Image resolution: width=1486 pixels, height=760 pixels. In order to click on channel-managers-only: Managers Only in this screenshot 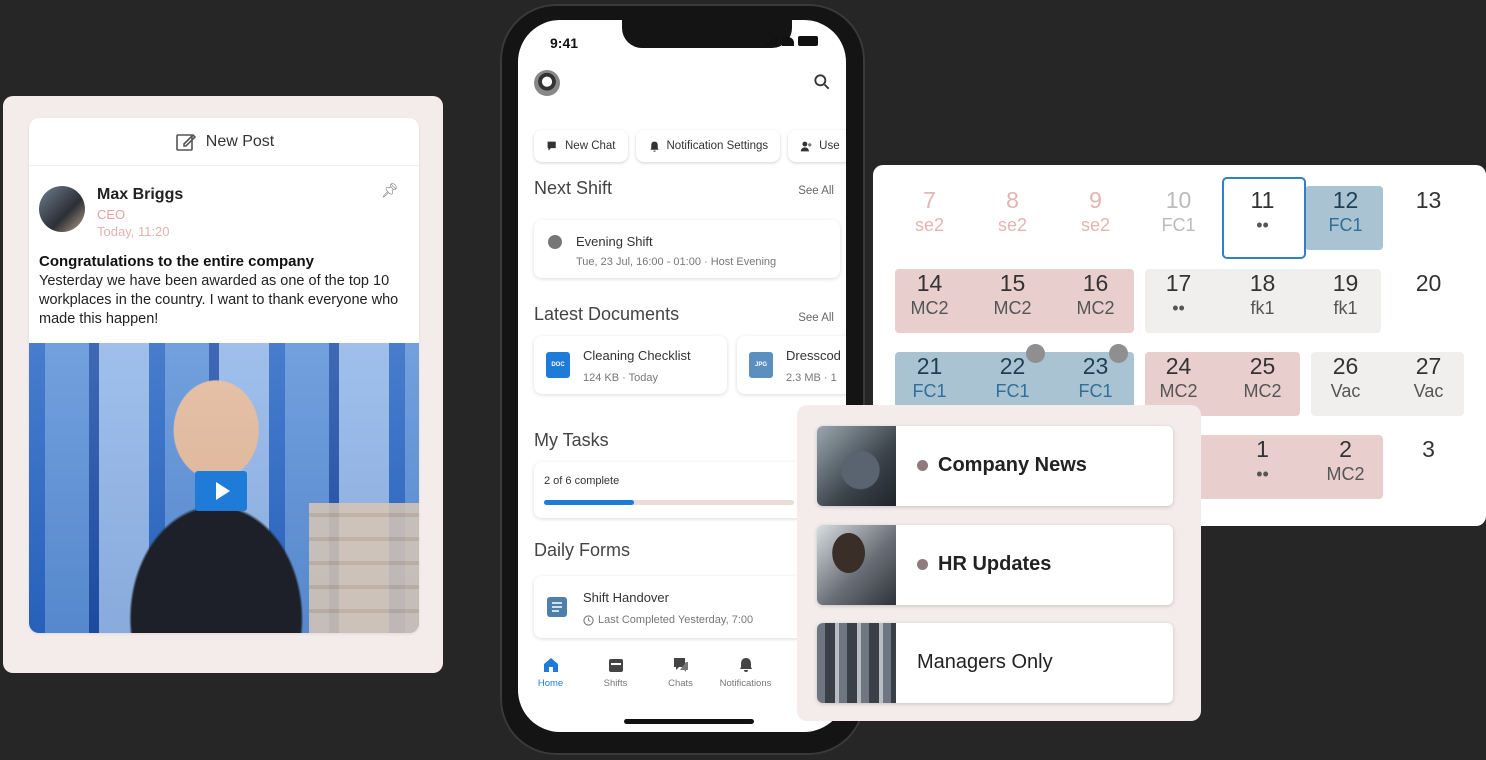, I will do `click(995, 663)`.